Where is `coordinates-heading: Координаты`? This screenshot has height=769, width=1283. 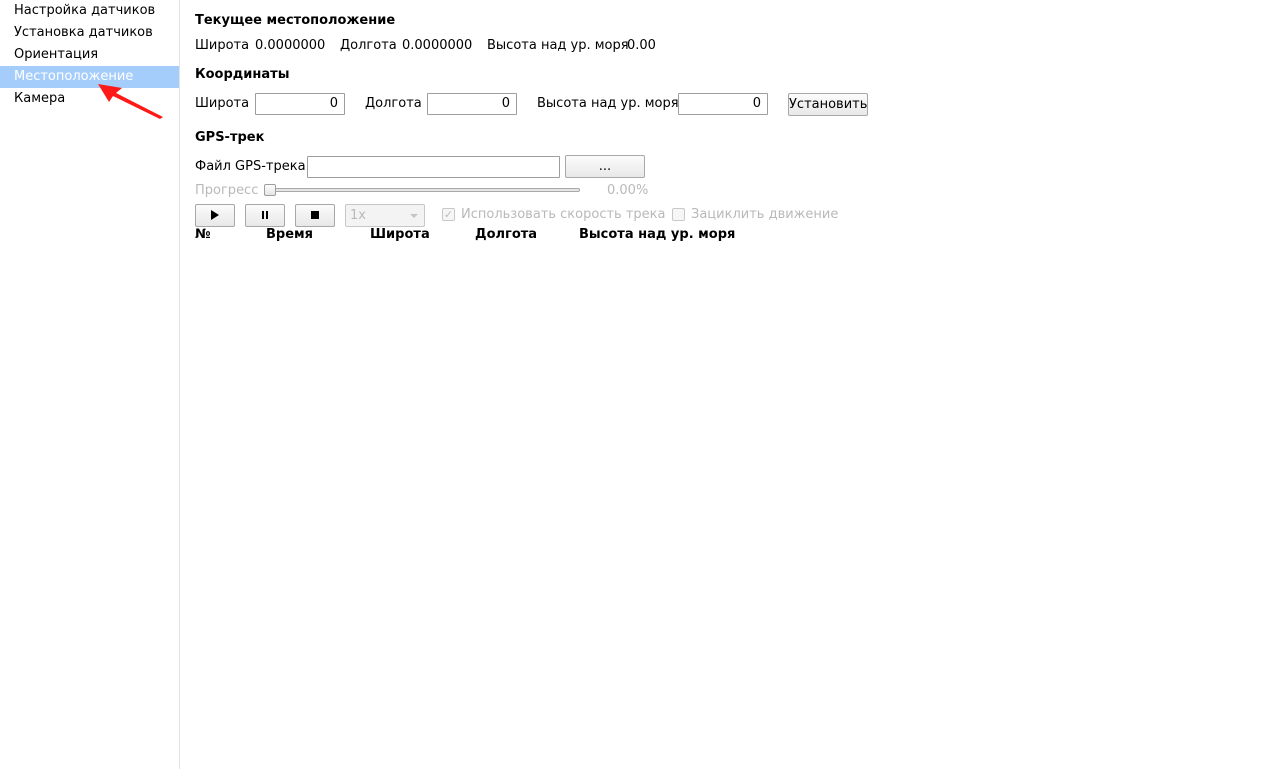
coordinates-heading: Координаты is located at coordinates (242, 74).